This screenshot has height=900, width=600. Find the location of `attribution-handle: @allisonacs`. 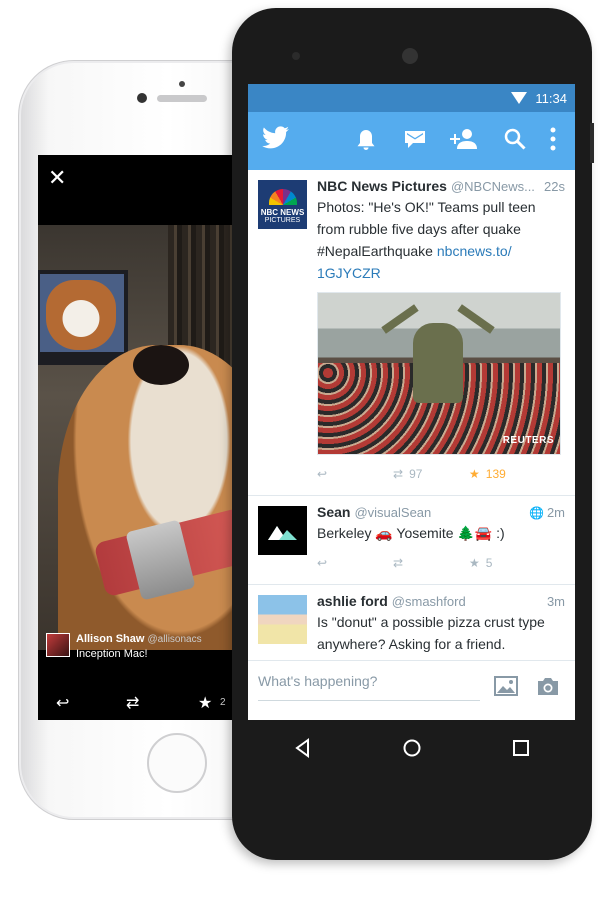

attribution-handle: @allisonacs is located at coordinates (174, 639).